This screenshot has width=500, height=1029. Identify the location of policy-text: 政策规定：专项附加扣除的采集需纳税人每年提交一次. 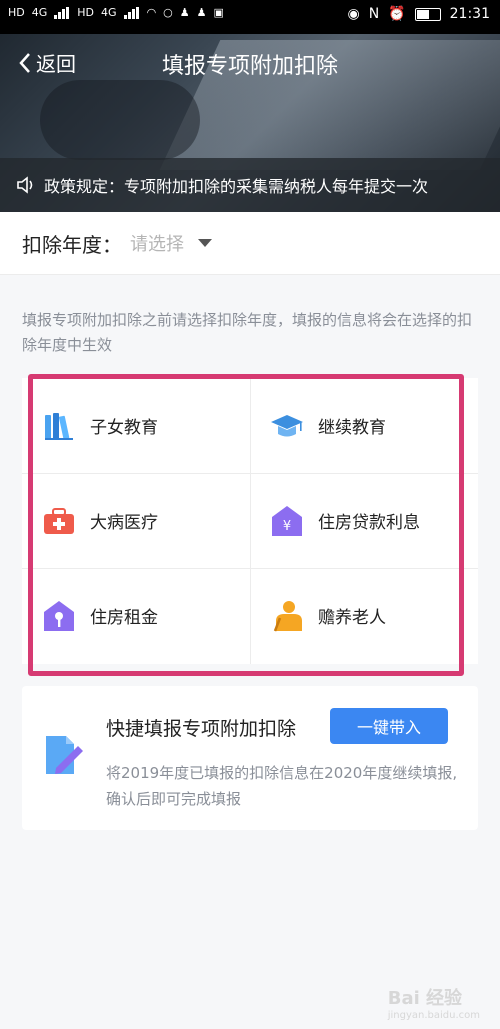
(236, 186).